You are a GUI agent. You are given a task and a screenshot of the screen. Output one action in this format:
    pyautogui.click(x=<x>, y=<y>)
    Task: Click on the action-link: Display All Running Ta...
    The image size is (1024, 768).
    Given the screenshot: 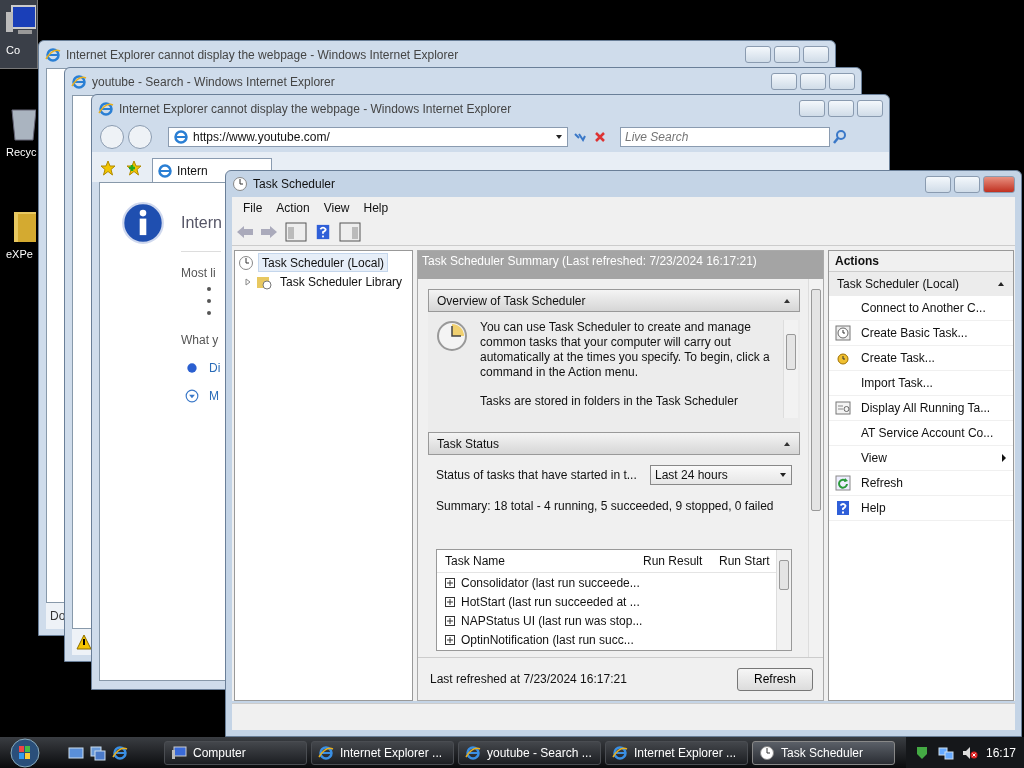 What is the action you would take?
    pyautogui.click(x=926, y=408)
    